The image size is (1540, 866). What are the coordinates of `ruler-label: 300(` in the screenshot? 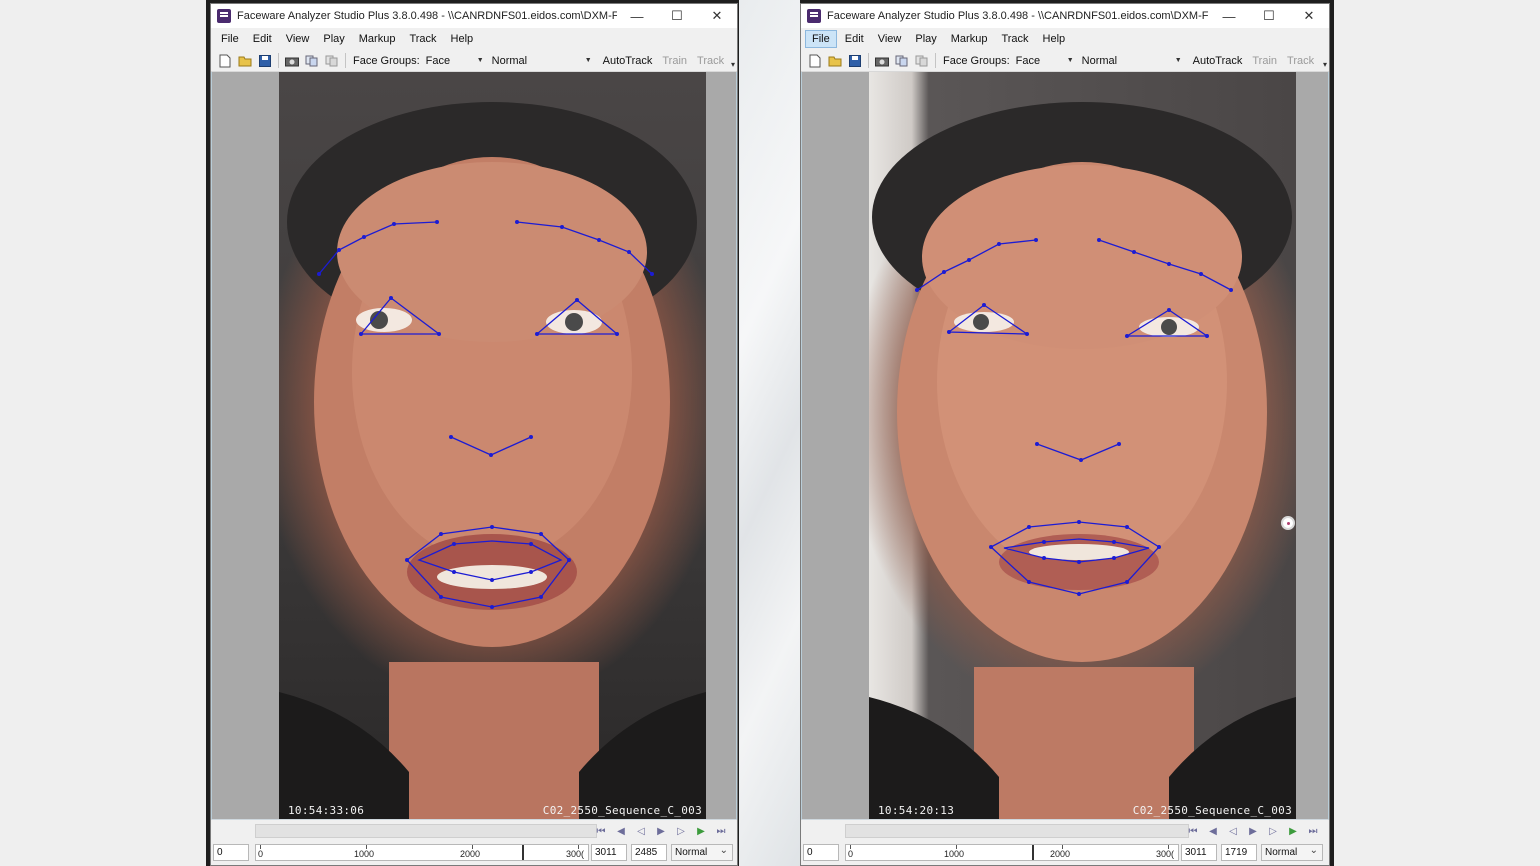 It's located at (1165, 854).